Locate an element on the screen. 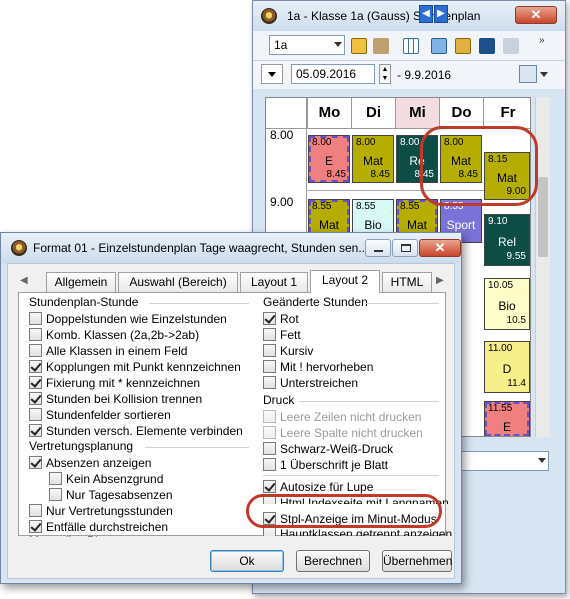  date-to-label: - 9.9.2016 is located at coordinates (424, 75).